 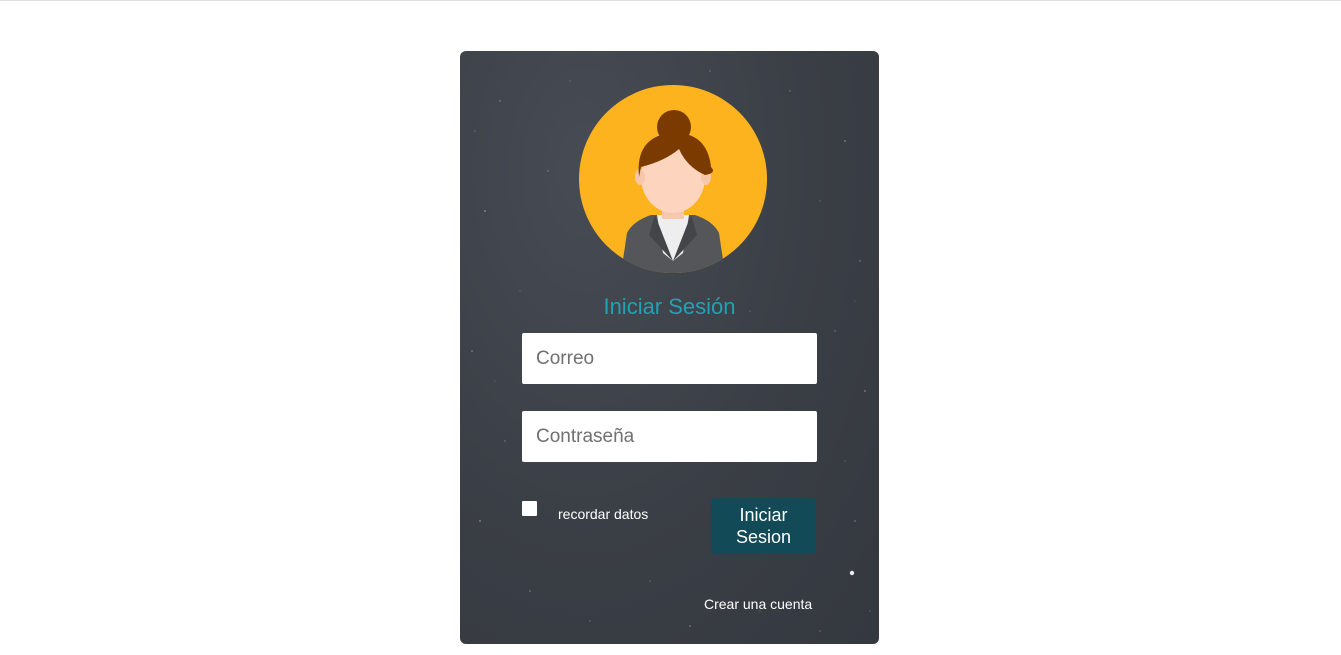 I want to click on password-input, so click(x=669, y=436).